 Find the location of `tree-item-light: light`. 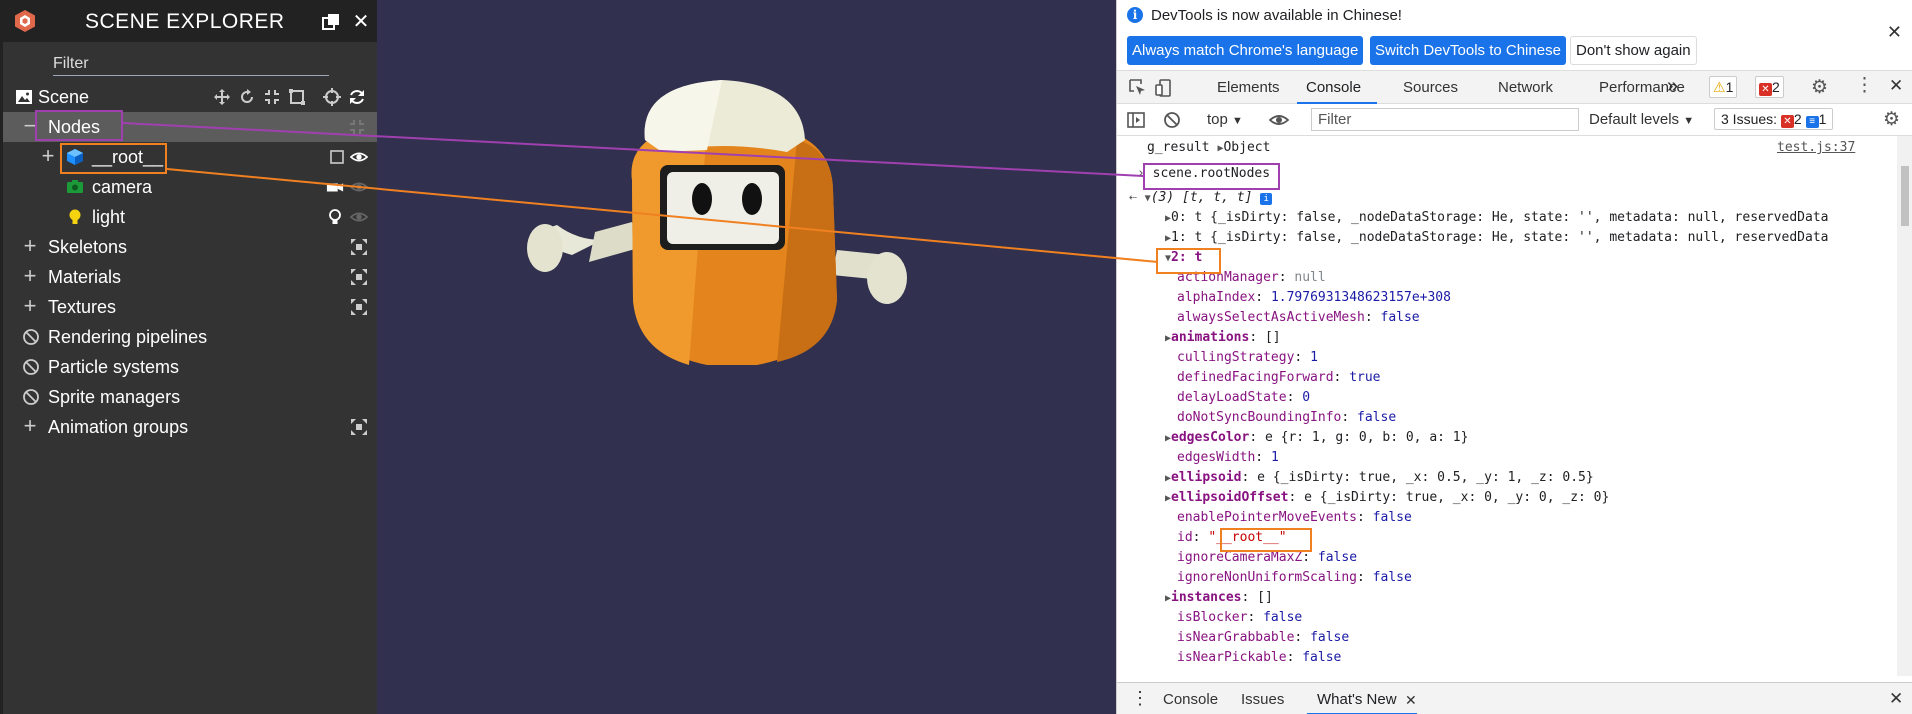

tree-item-light: light is located at coordinates (190, 217).